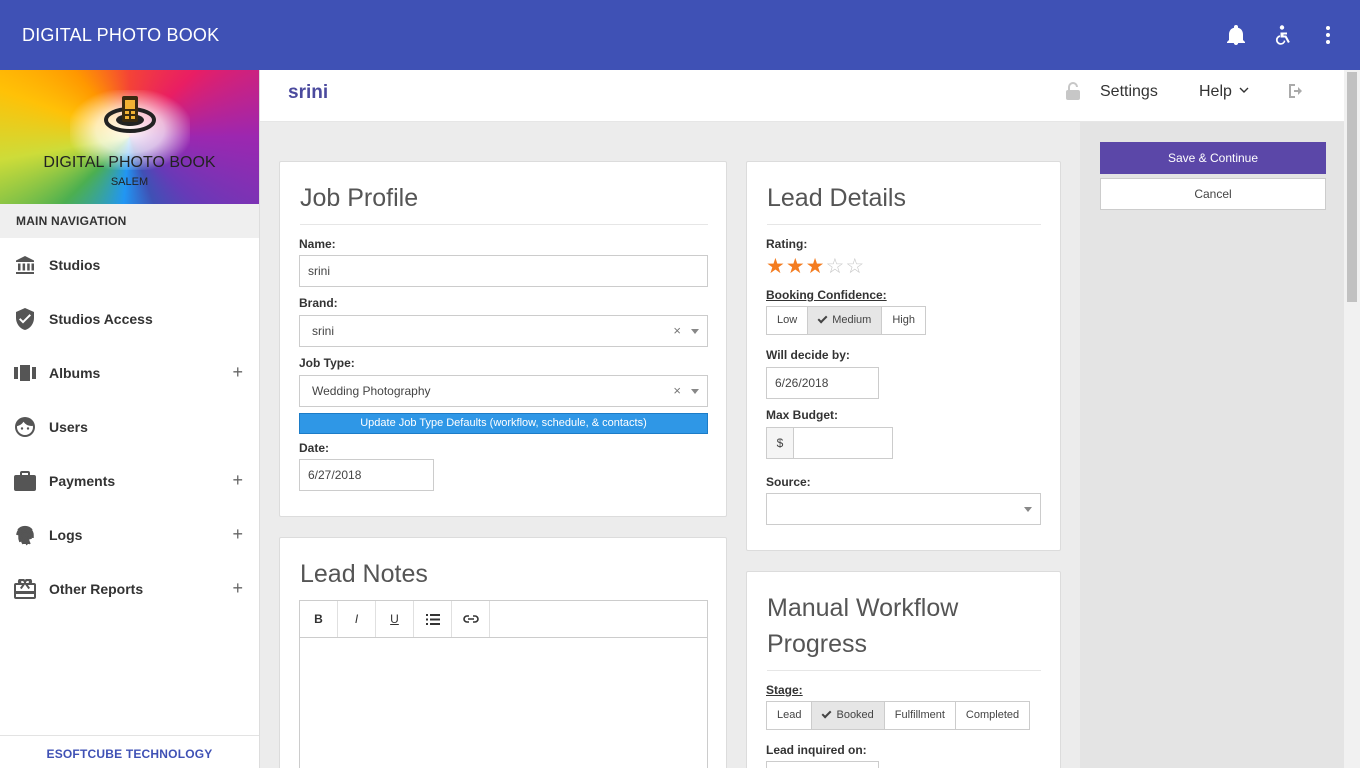  Describe the element at coordinates (503, 391) in the screenshot. I see `job-type-select: Wedding Photography ×` at that location.